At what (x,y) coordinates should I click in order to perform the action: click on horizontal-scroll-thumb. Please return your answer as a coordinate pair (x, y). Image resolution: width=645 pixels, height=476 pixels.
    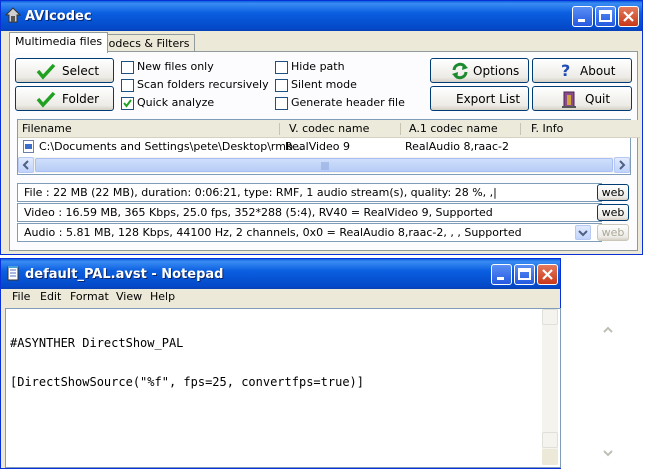
    Looking at the image, I should click on (324, 165).